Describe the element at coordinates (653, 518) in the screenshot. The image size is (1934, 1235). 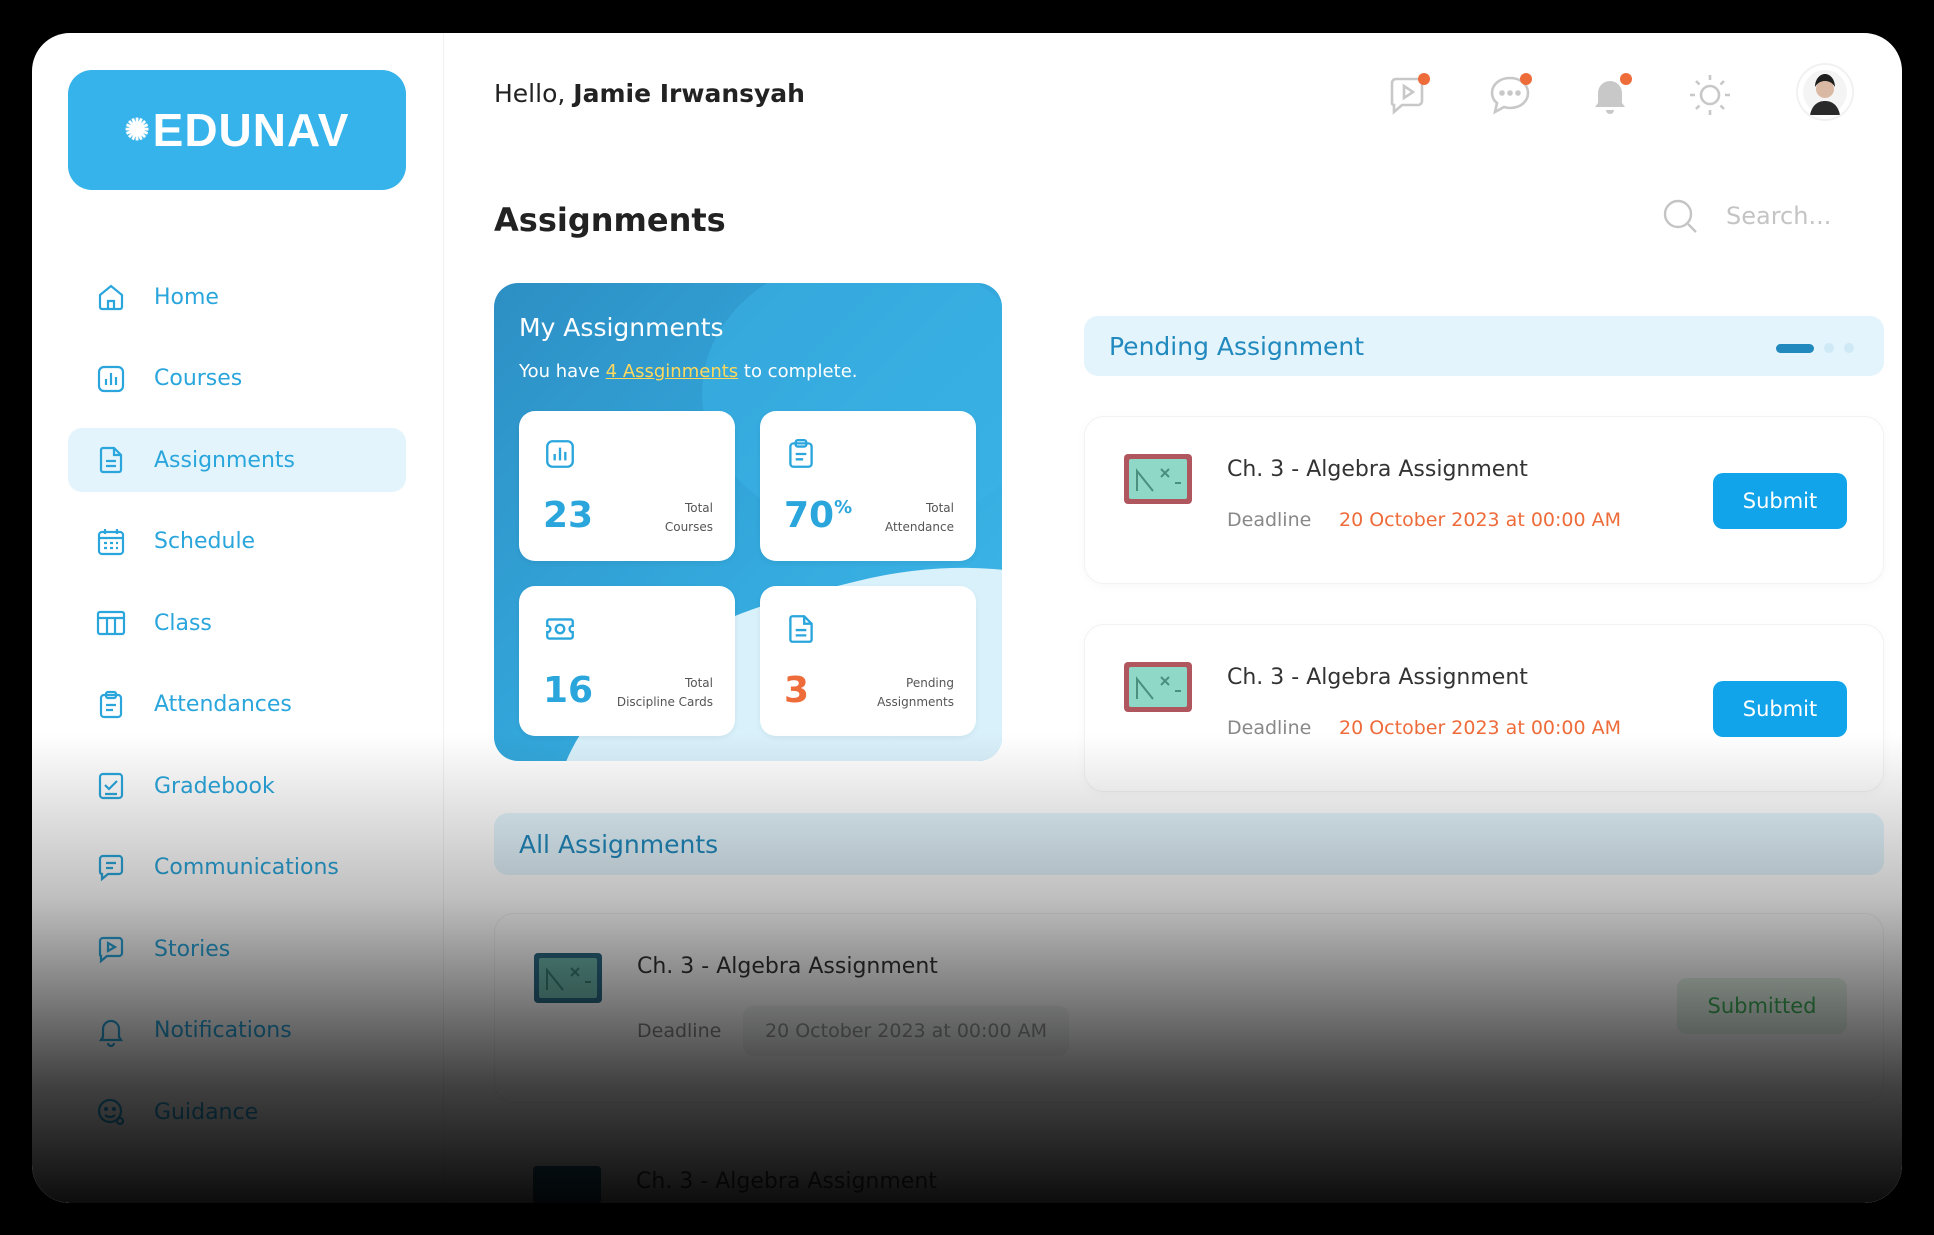
I see `stat-label: Total Courses` at that location.